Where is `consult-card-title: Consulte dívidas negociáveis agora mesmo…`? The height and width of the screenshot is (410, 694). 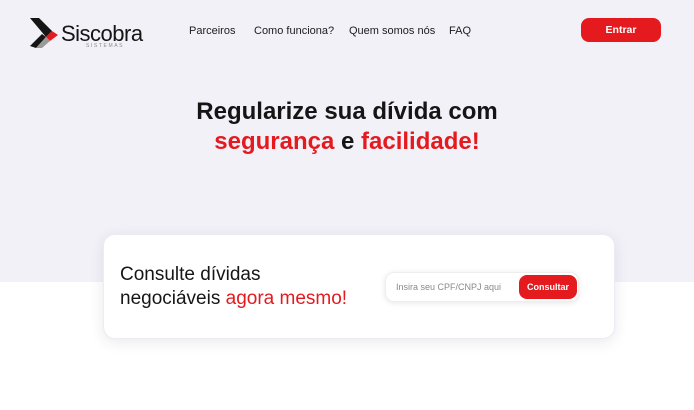
consult-card-title: Consulte dívidas negociáveis agora mesmo… is located at coordinates (245, 287).